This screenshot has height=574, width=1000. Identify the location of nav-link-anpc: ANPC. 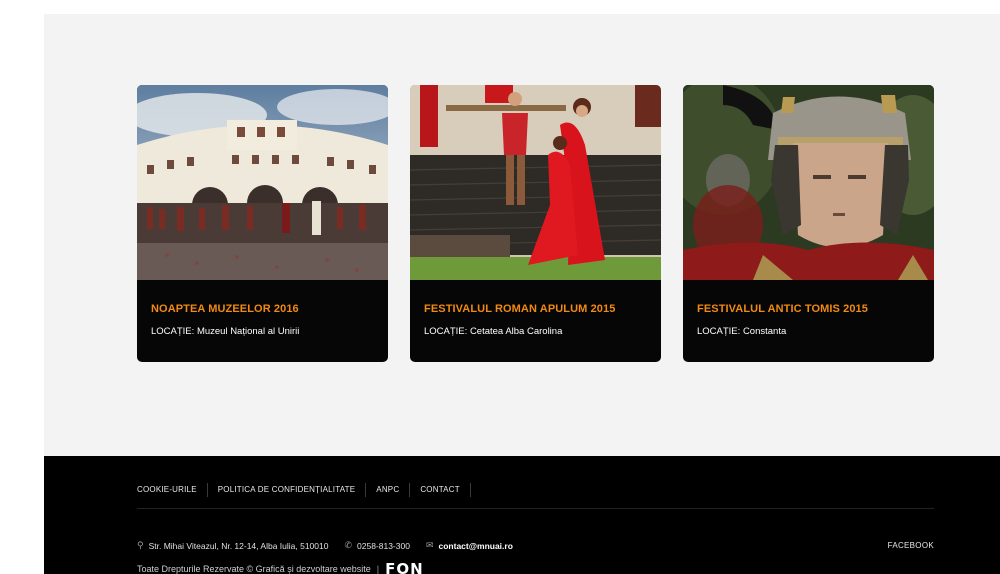
(388, 490).